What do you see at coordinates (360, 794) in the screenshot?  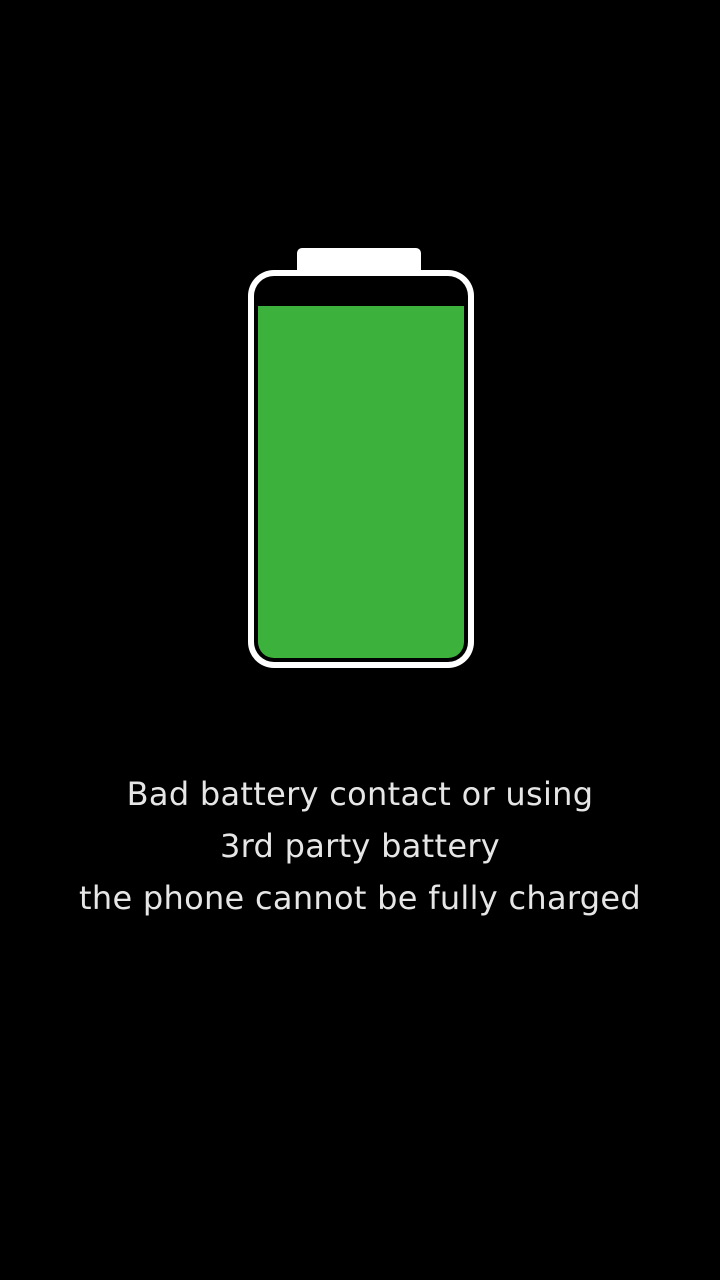 I see `message-line: Bad battery contact or using` at bounding box center [360, 794].